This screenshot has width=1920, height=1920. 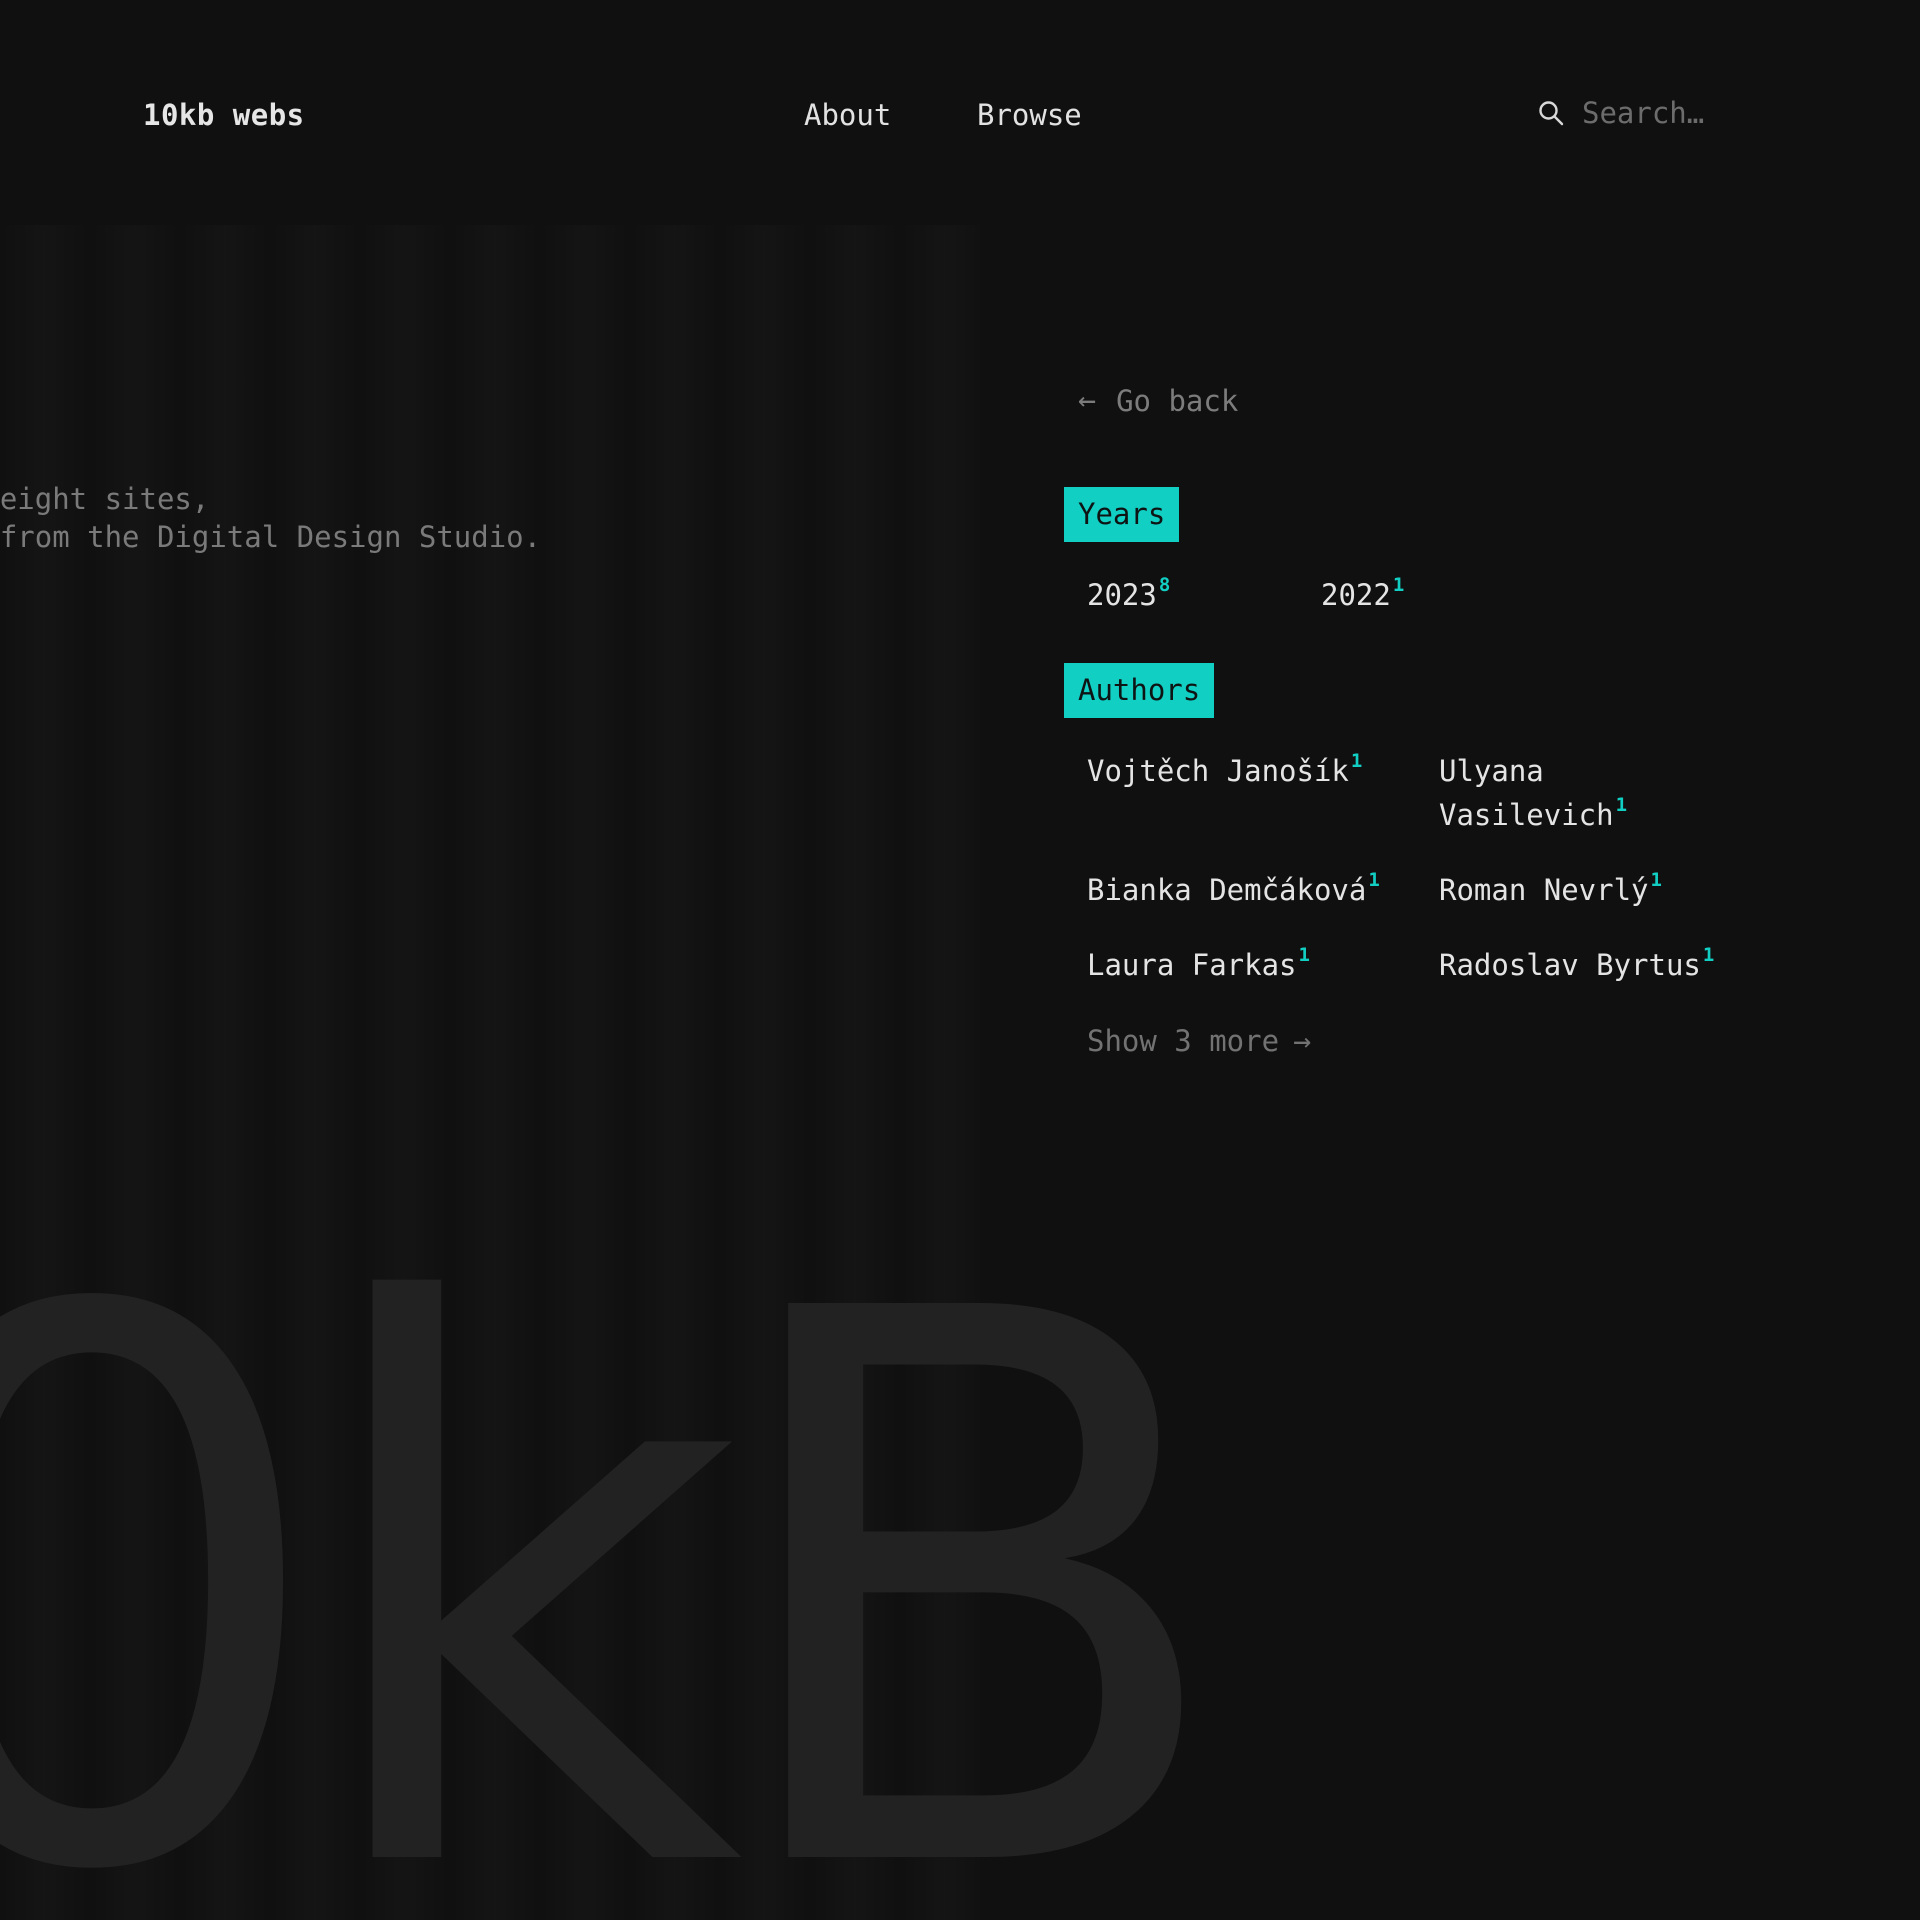 What do you see at coordinates (1227, 890) in the screenshot?
I see `author-label: Bianka Demčáková` at bounding box center [1227, 890].